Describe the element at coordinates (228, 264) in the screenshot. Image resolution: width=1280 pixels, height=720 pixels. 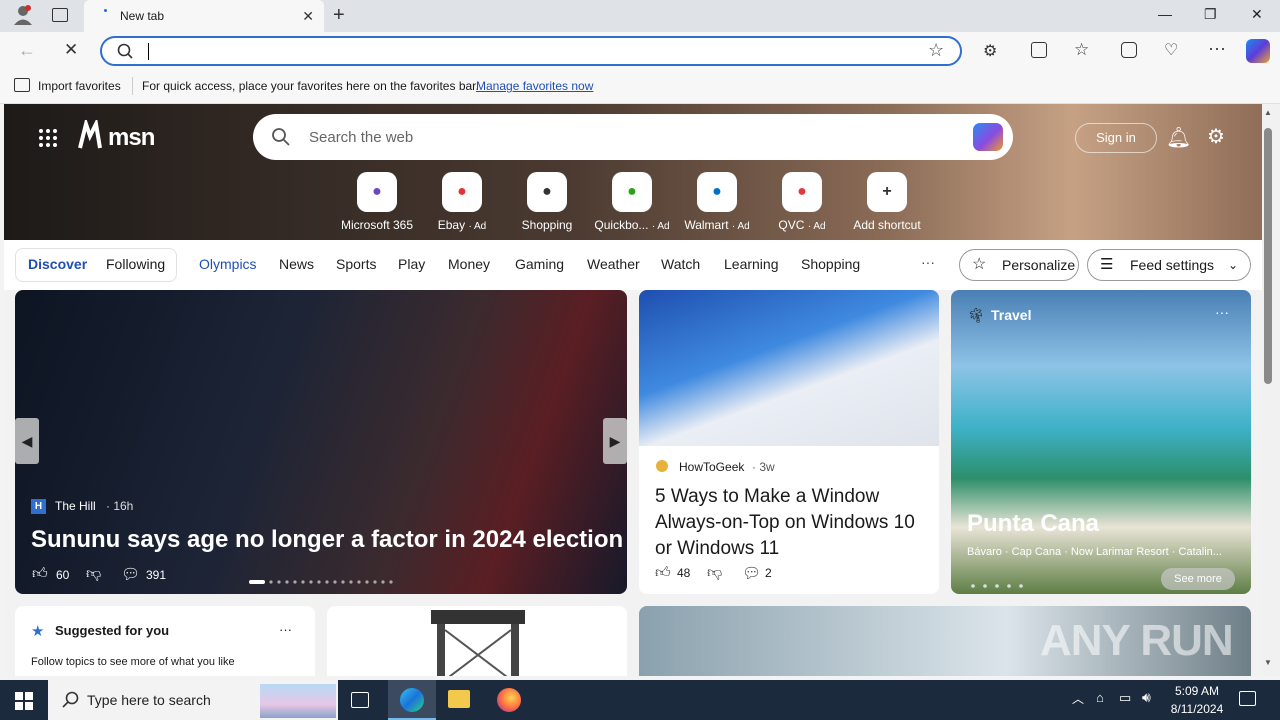
I see `nav-item-olympics: Olympics` at that location.